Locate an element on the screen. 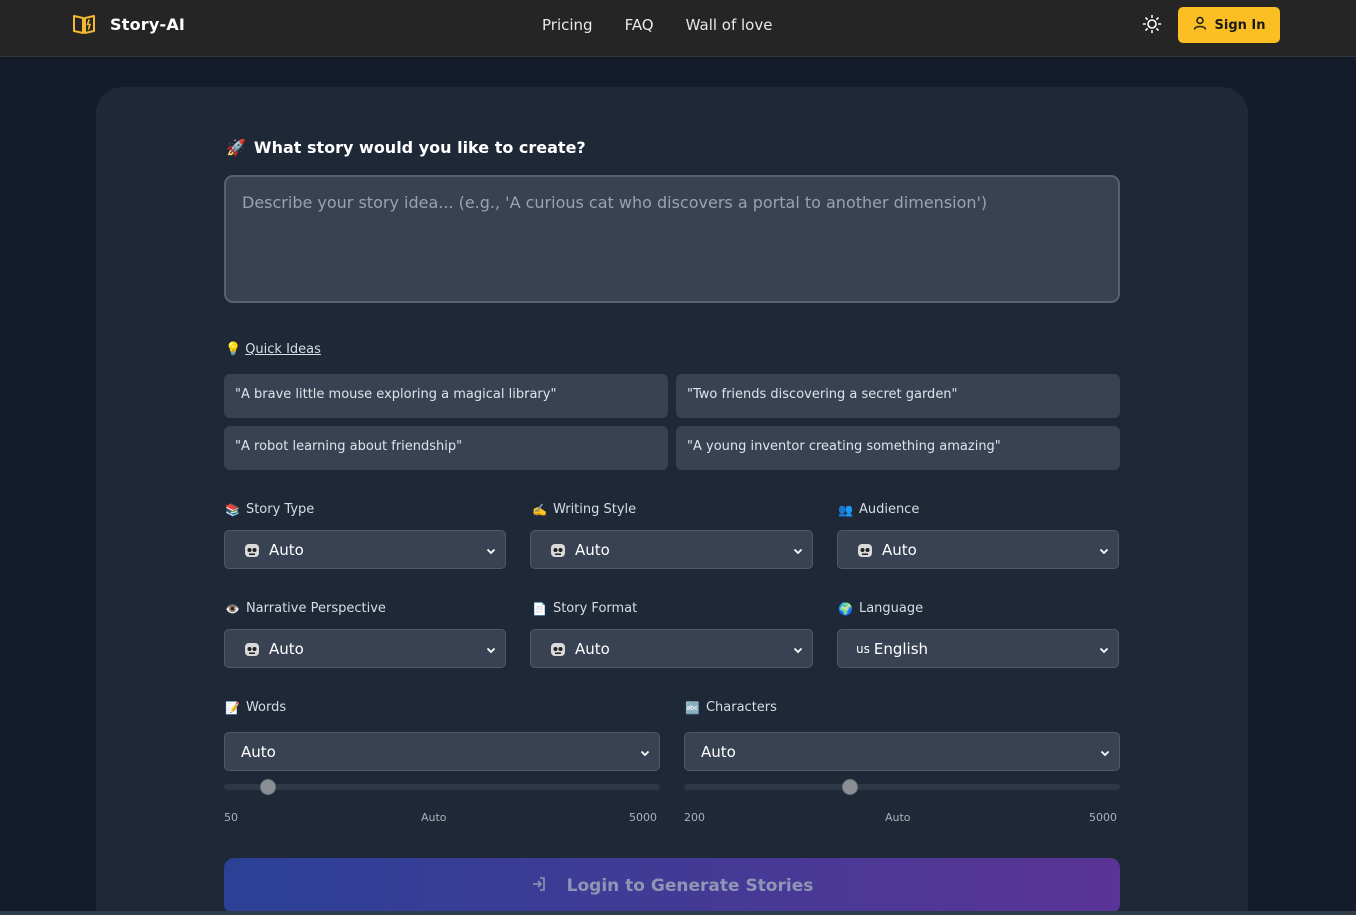  characters-slider is located at coordinates (902, 787).